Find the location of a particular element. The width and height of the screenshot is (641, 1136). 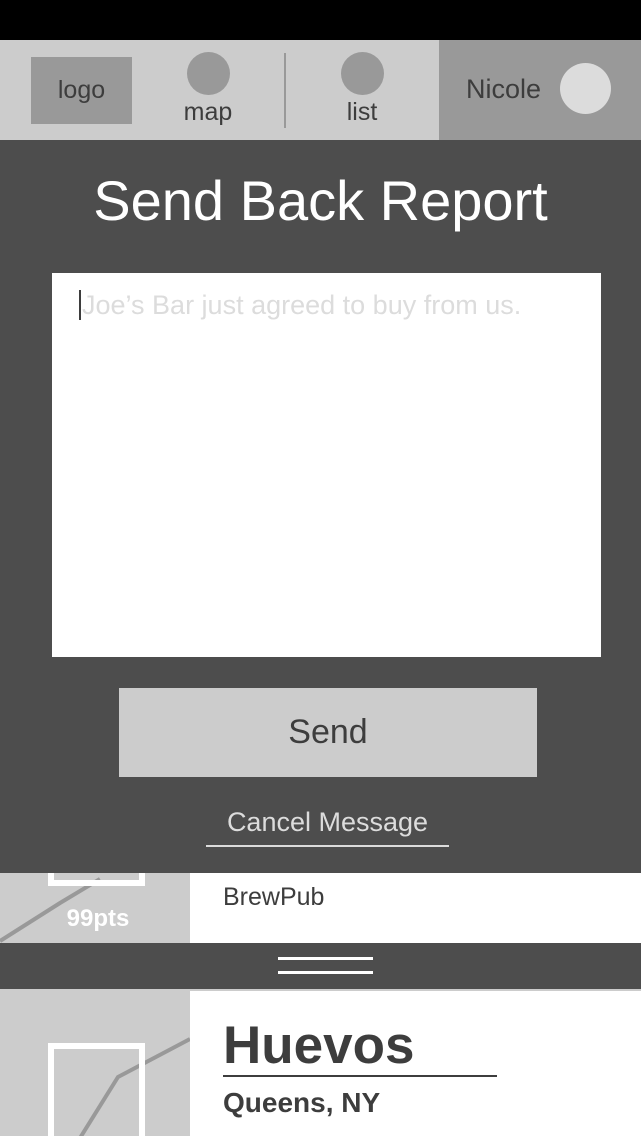

message-placeholder: Joe’s Bar just agreed to buy from us. is located at coordinates (302, 305).